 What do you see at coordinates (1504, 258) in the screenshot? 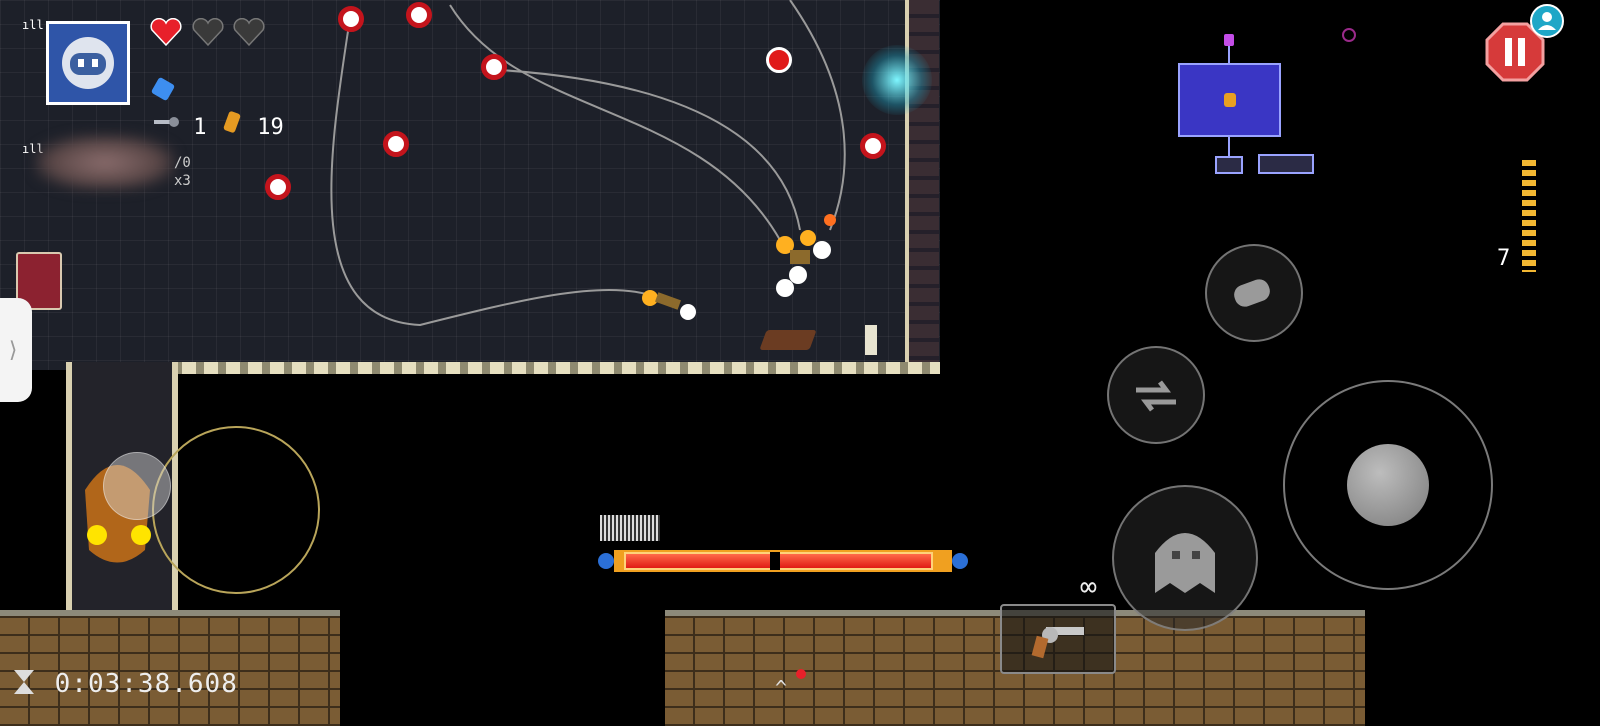
I see `clip-count: 7` at bounding box center [1504, 258].